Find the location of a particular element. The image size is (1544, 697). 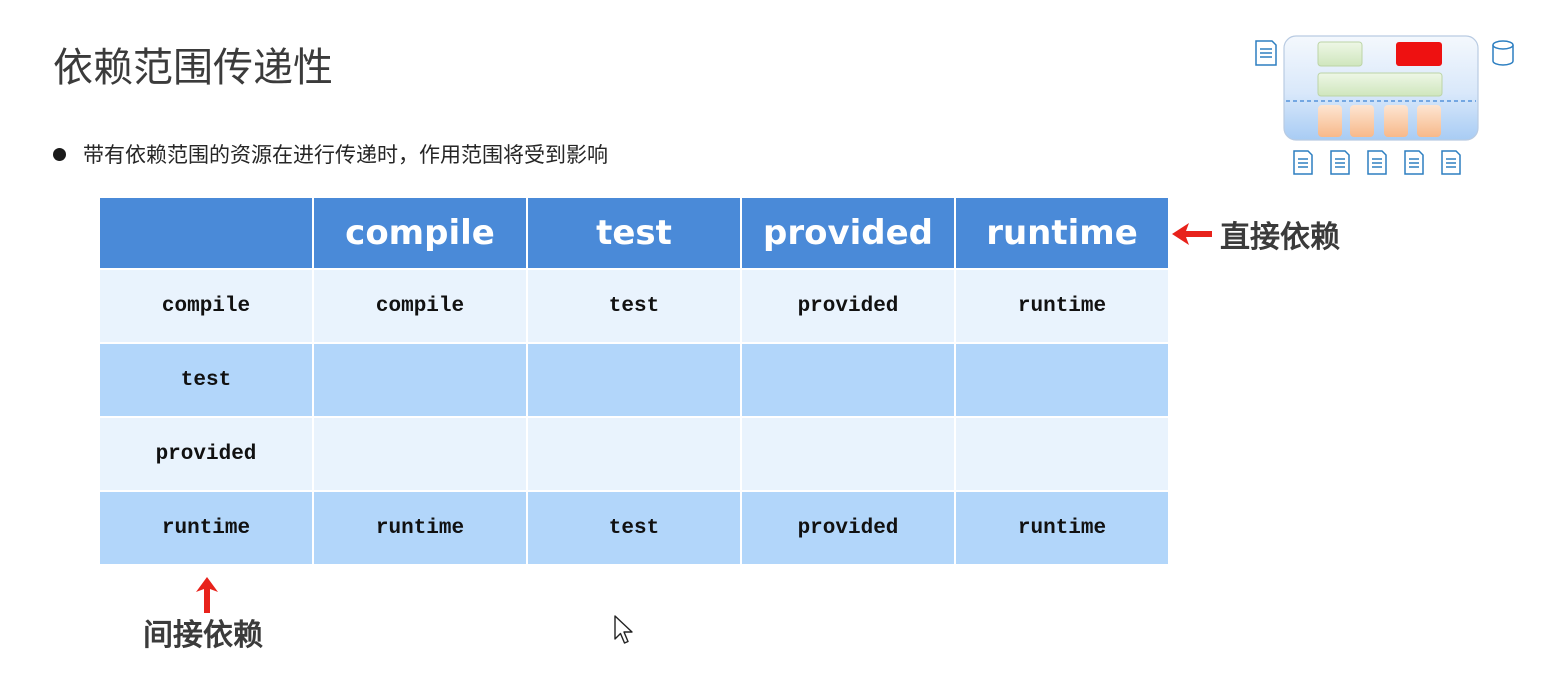

table-row-label-provided: provided is located at coordinates (206, 454).